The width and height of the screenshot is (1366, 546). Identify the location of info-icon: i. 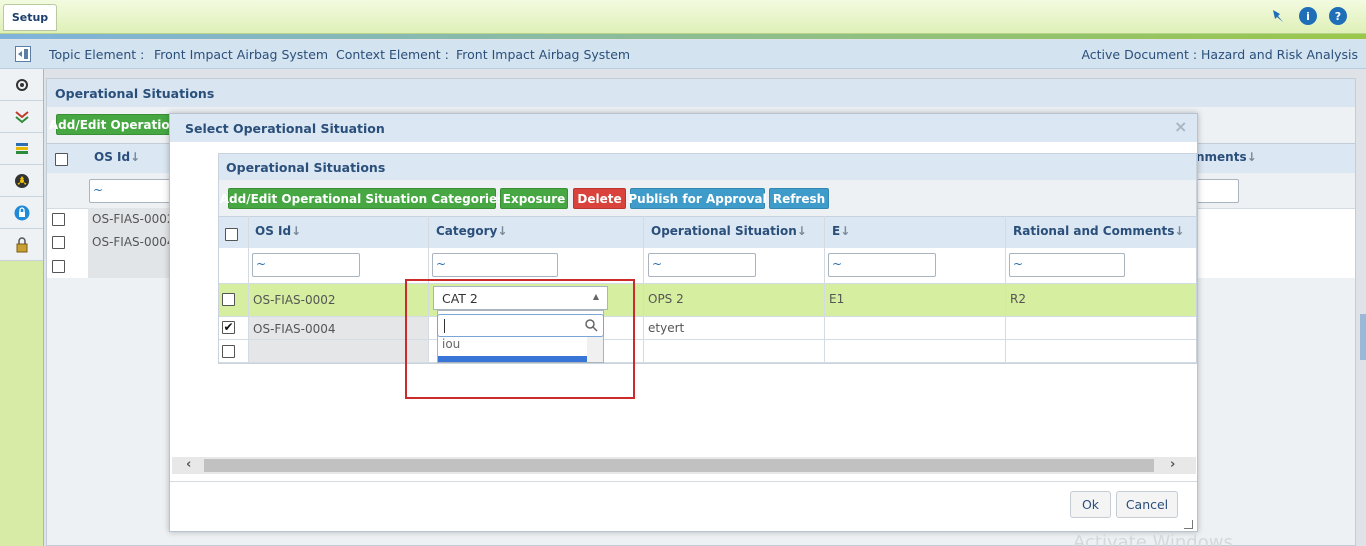
(1308, 16).